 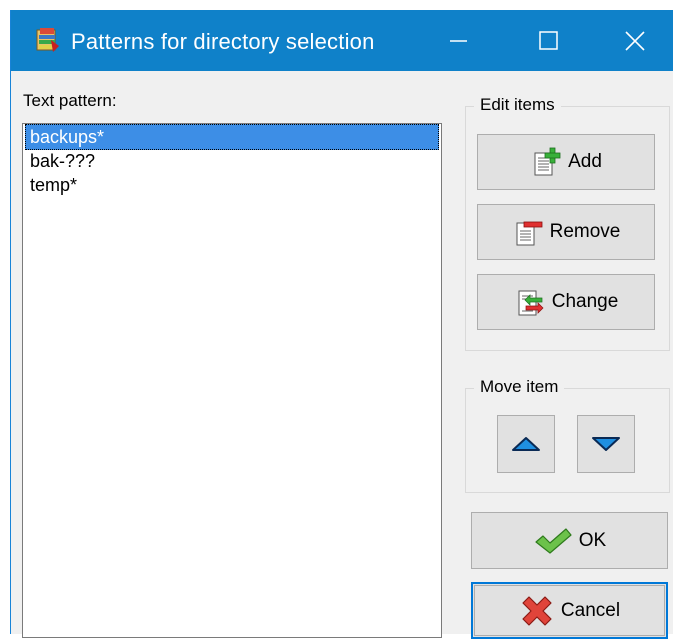 I want to click on text-pattern-label: Text pattern:, so click(x=70, y=100).